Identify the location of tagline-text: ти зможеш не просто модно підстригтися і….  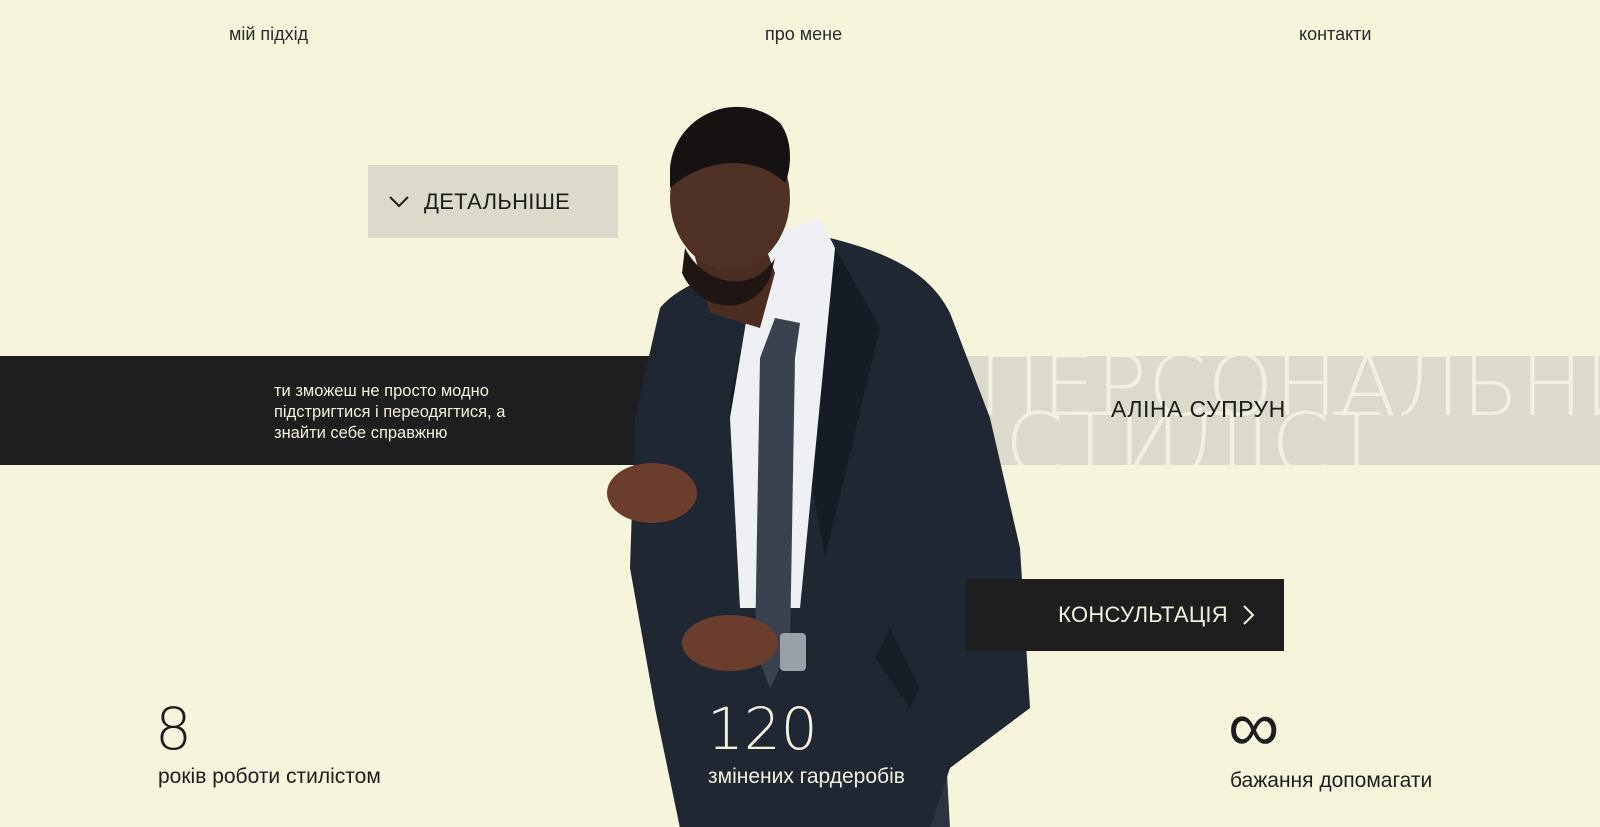
(390, 412).